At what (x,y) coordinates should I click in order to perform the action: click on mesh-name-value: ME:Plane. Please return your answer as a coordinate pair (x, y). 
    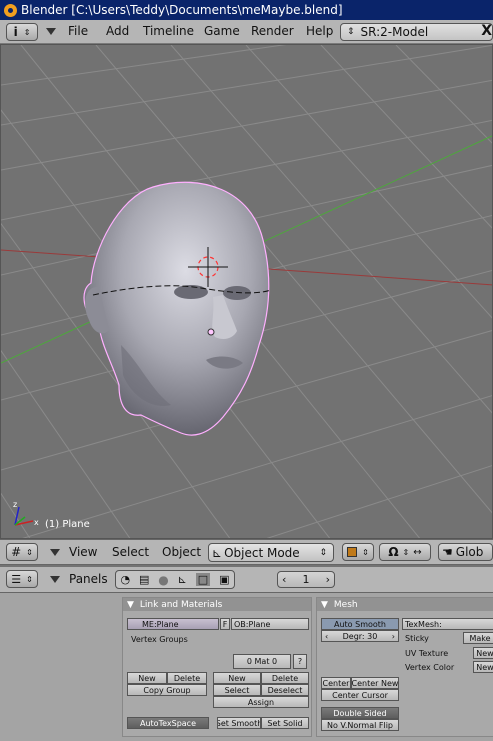
    Looking at the image, I should click on (160, 624).